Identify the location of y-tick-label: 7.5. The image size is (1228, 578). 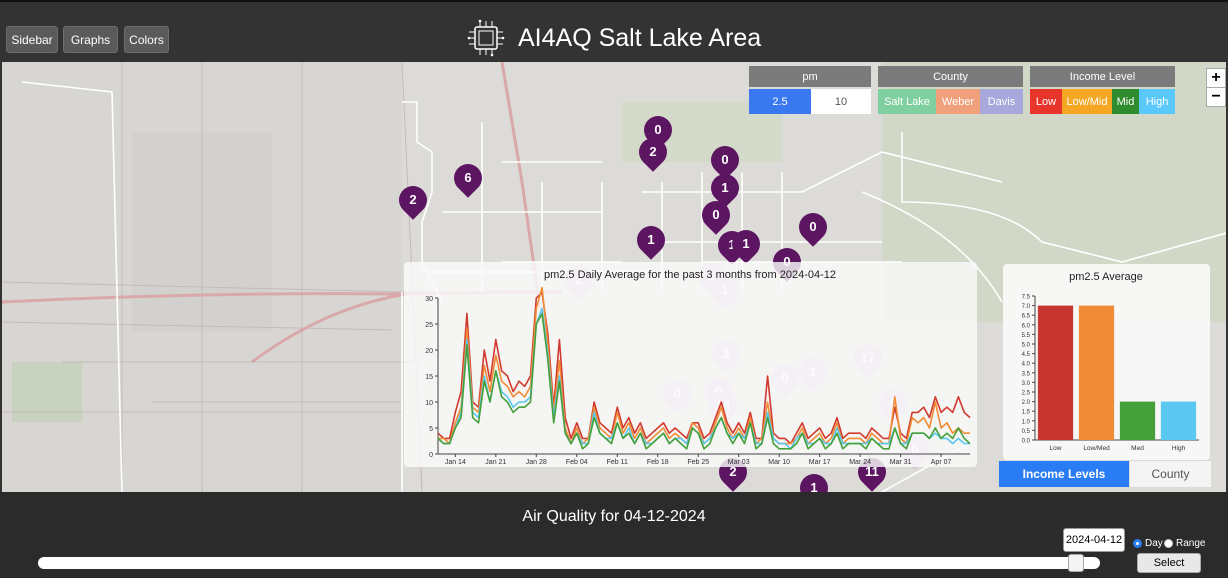
(1026, 298).